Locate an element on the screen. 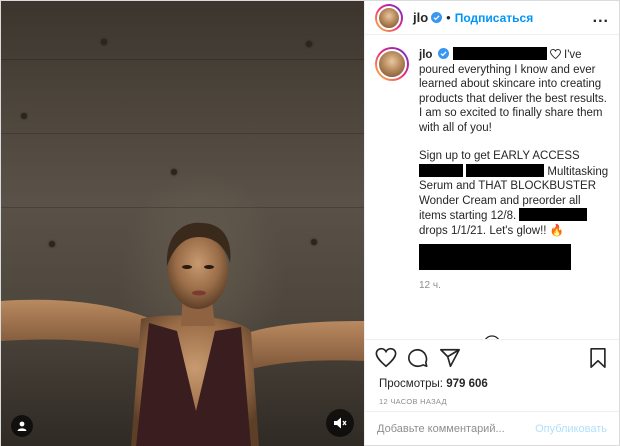 The height and width of the screenshot is (446, 620). views-count: Просмотры: 979 606 is located at coordinates (492, 384).